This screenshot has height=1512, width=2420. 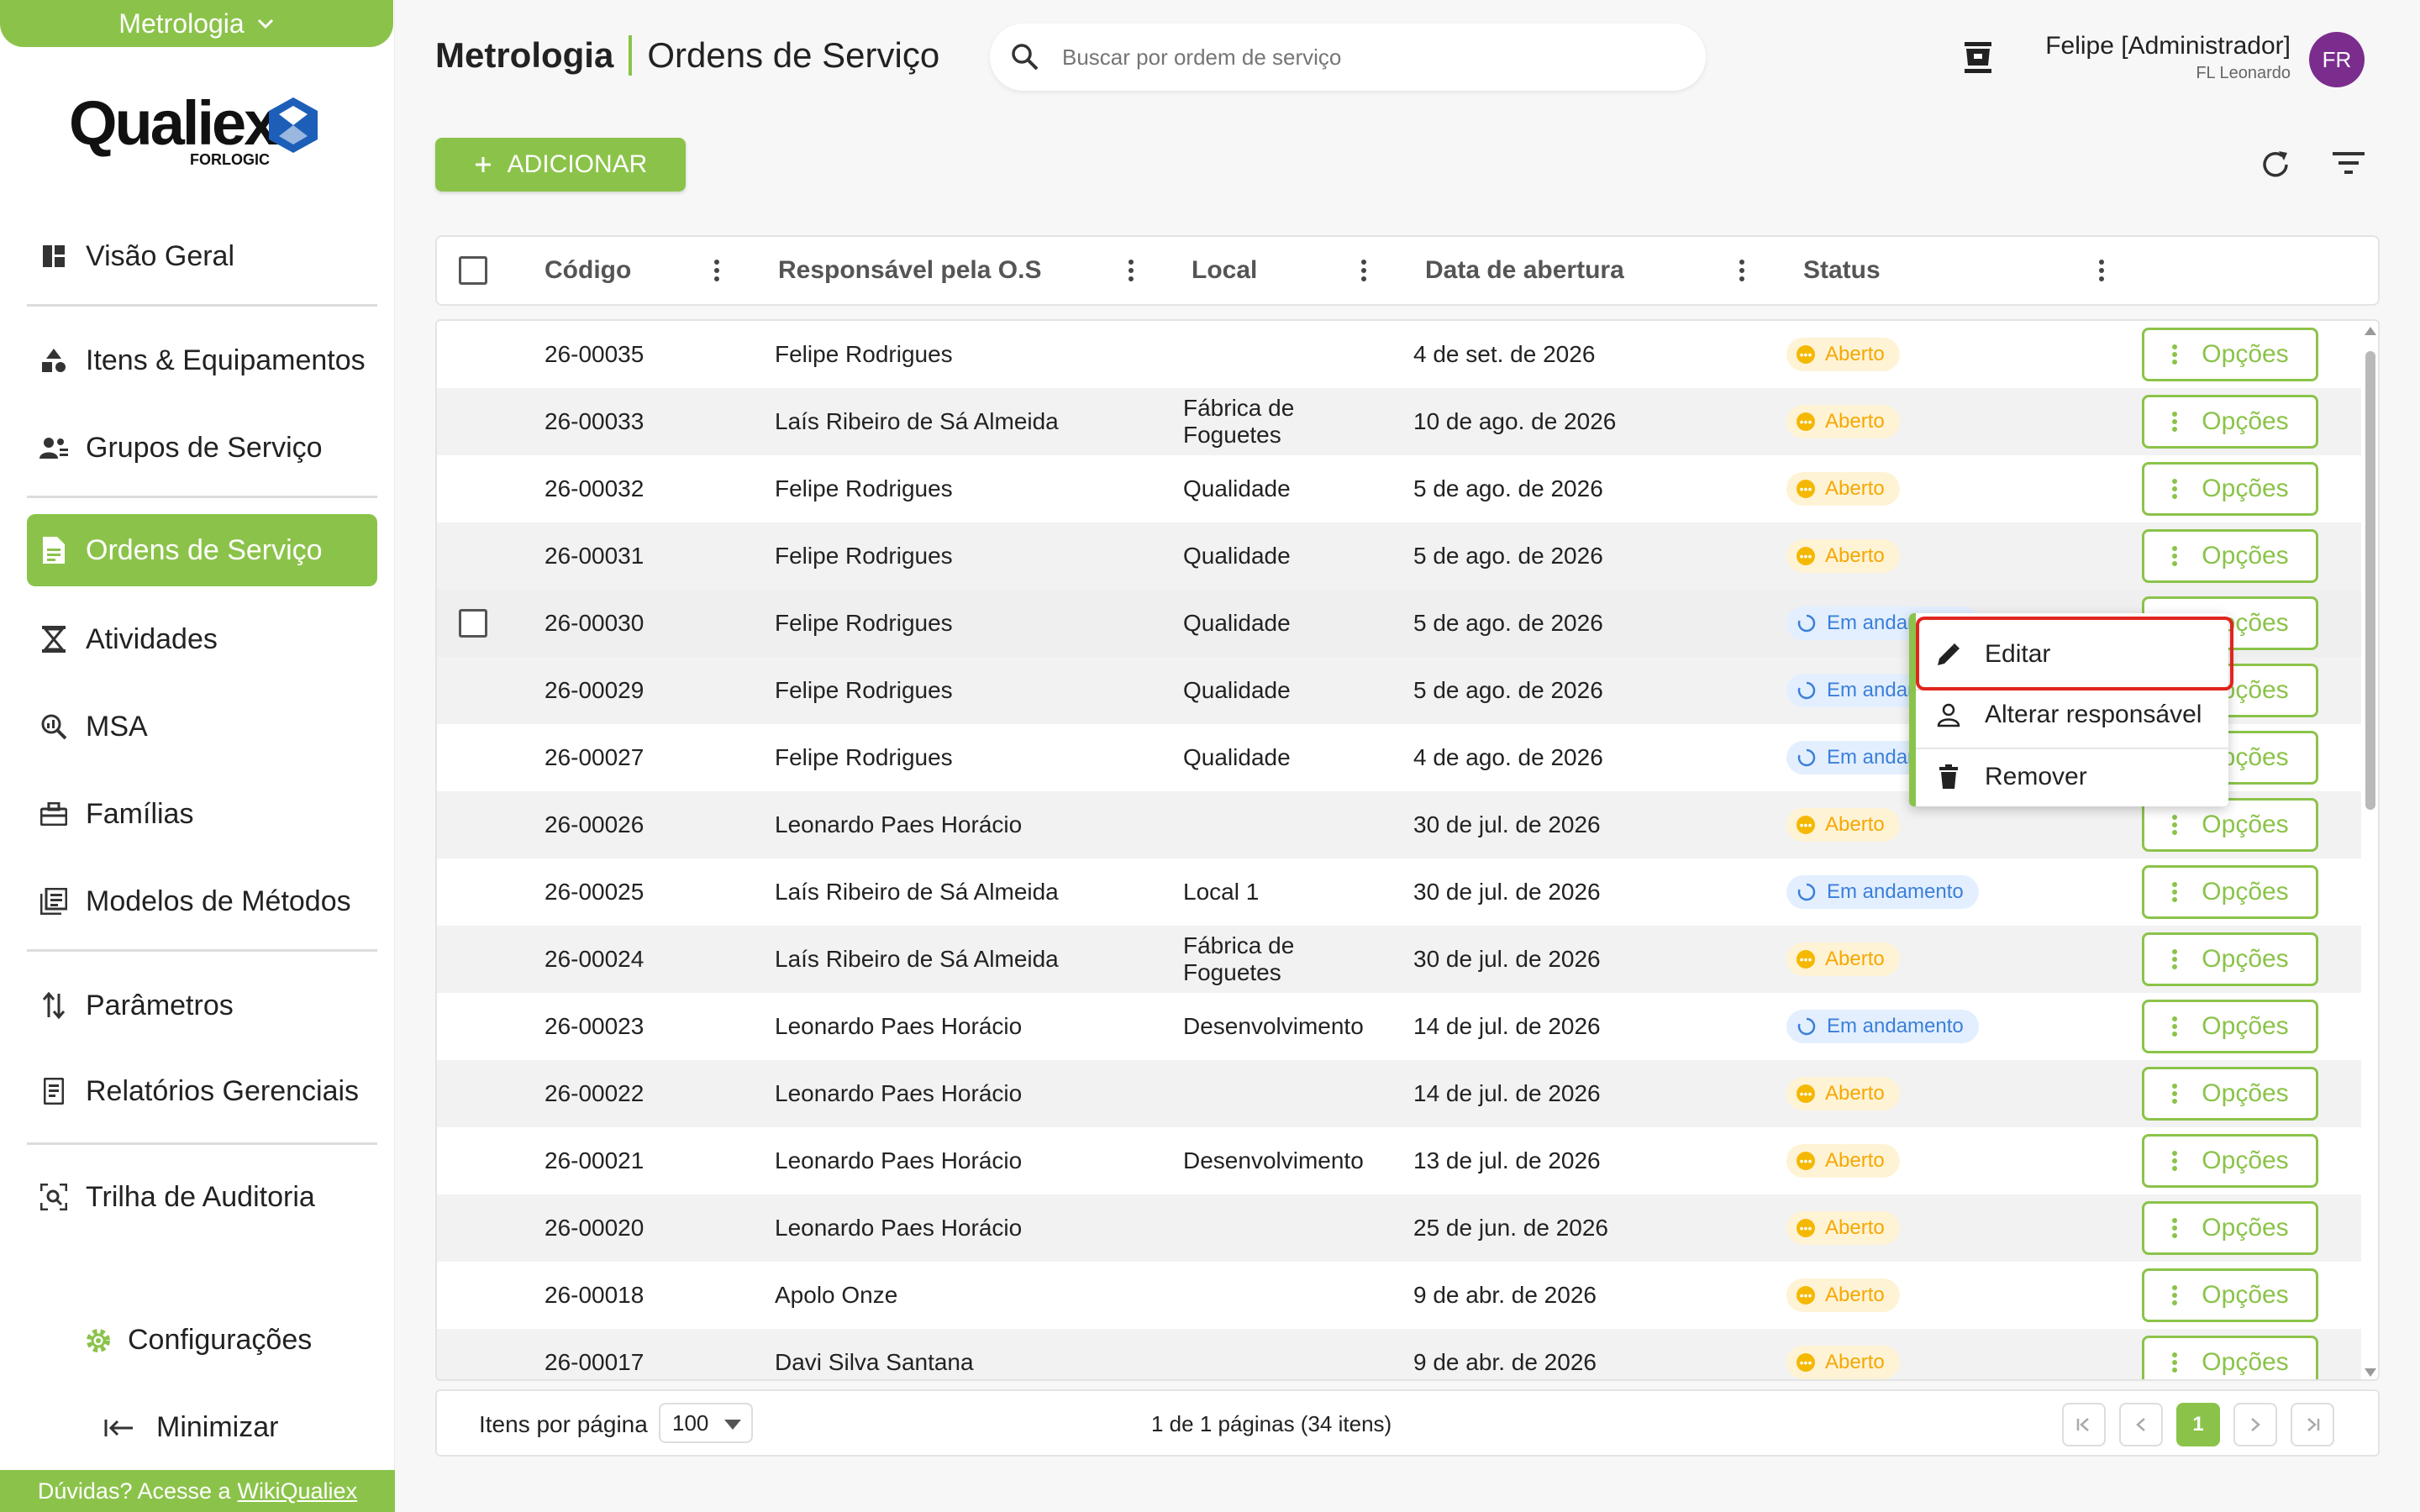 I want to click on sidebar-item-relatorios: Relatórios Gerenciais, so click(x=202, y=1091).